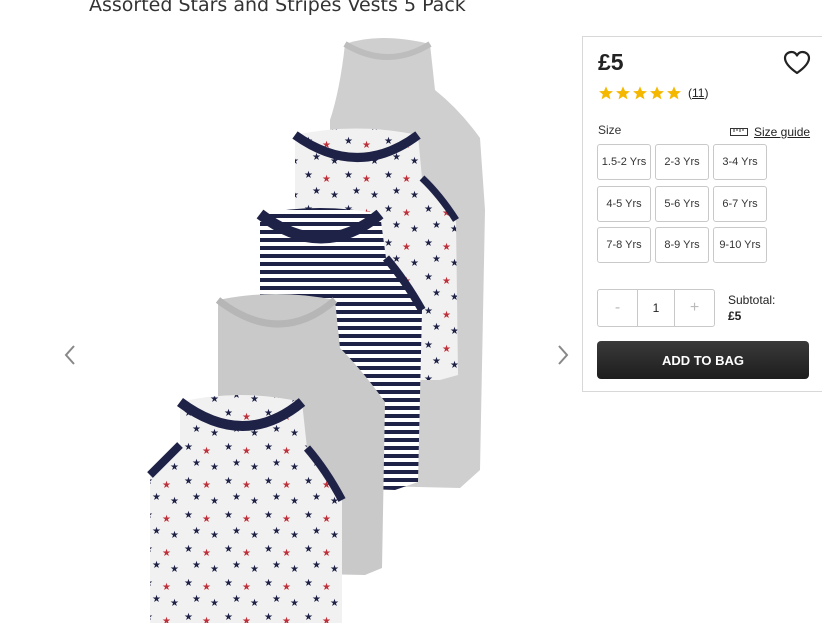 The image size is (822, 623). I want to click on size-label: Size, so click(610, 130).